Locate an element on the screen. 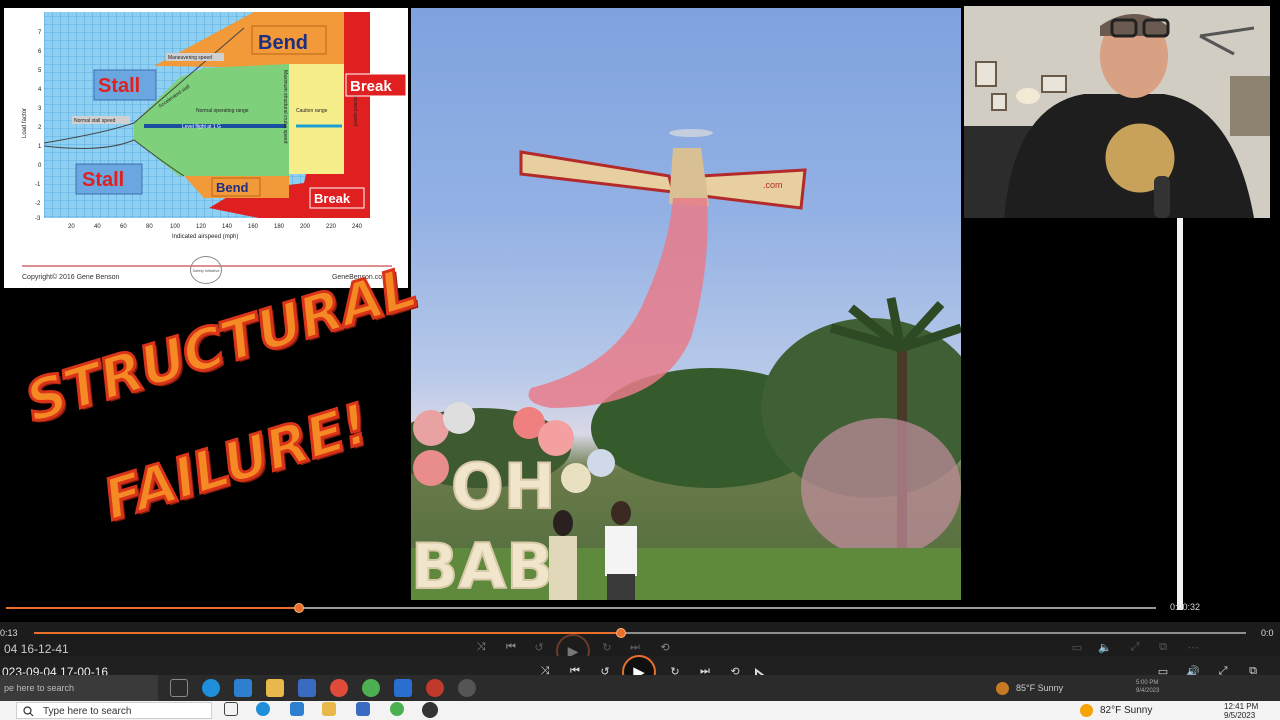 The image size is (1280, 720). normal-stall-speed-label: Normal stall speed is located at coordinates (95, 121).